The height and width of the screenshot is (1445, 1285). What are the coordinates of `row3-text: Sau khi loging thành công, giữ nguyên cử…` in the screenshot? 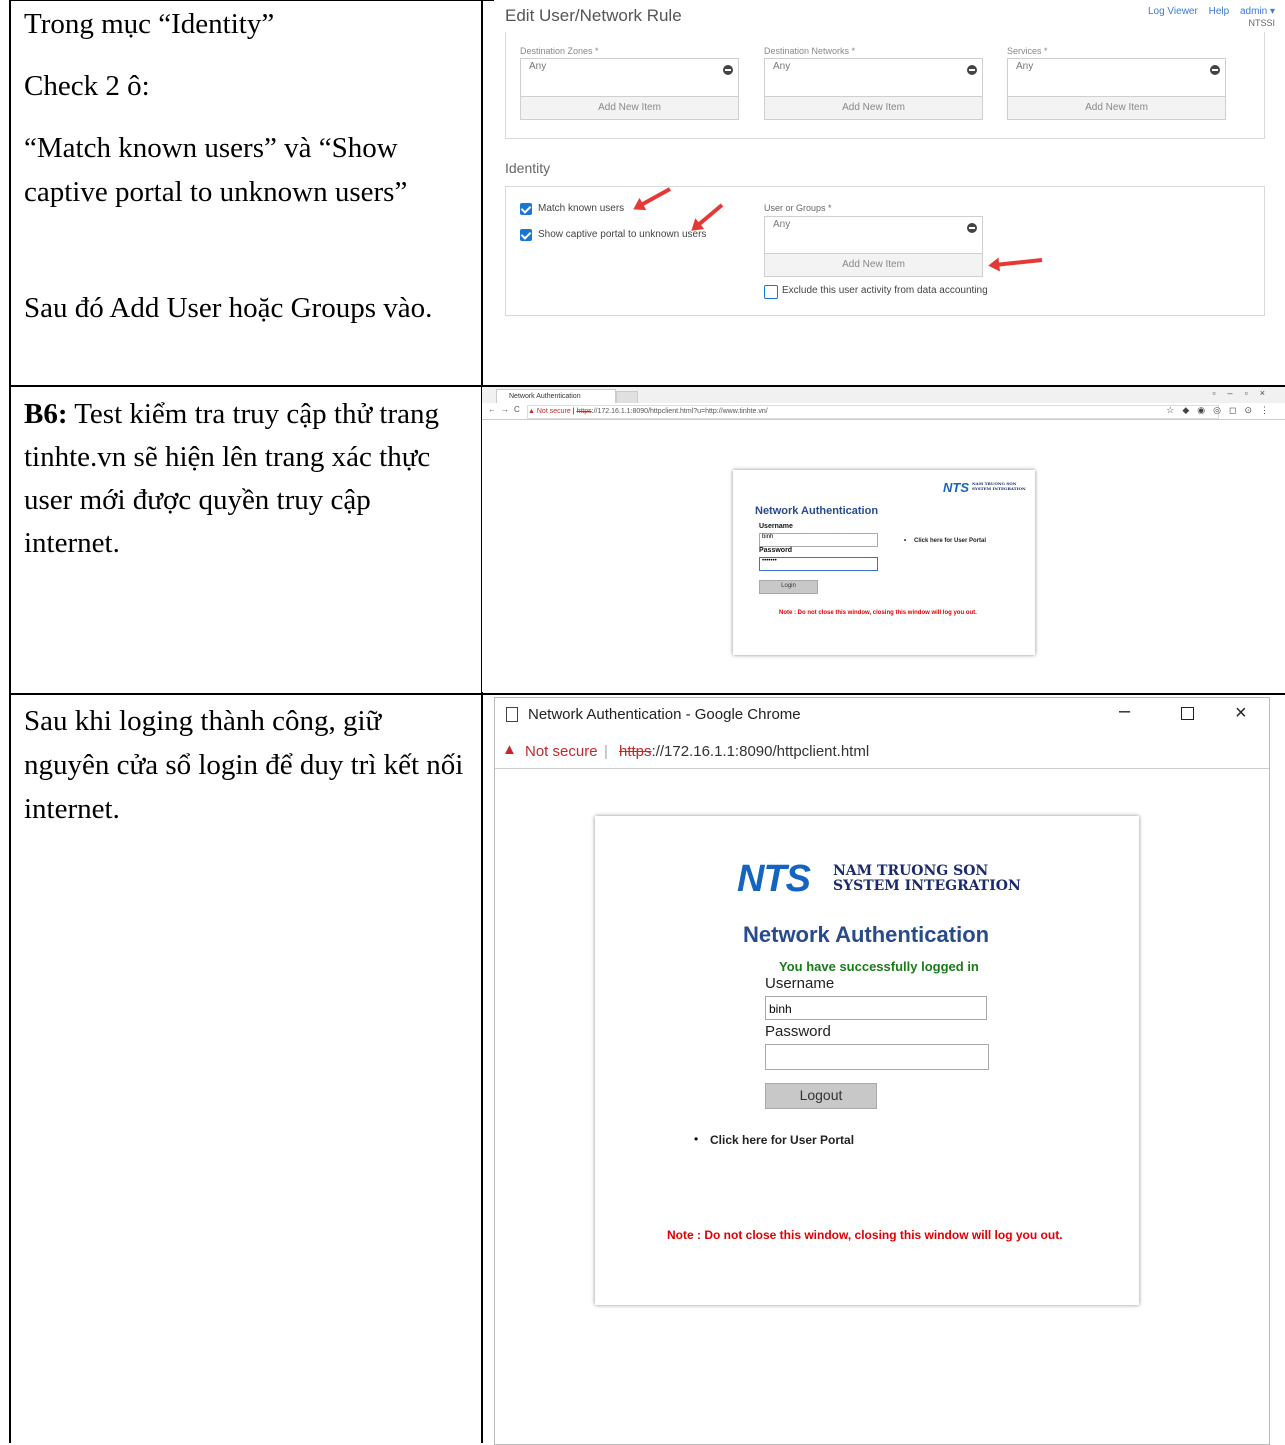 It's located at (244, 765).